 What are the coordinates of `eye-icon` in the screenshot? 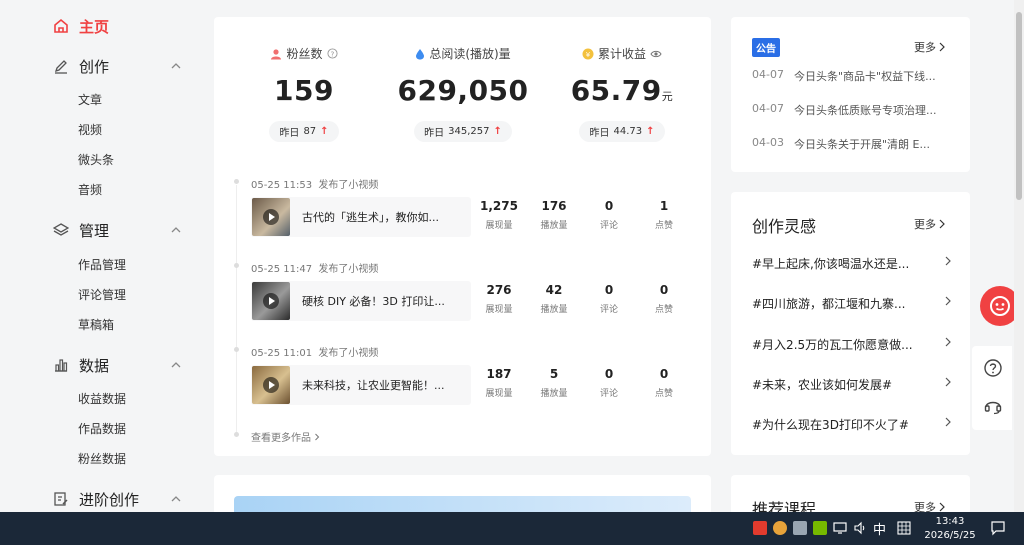 It's located at (656, 54).